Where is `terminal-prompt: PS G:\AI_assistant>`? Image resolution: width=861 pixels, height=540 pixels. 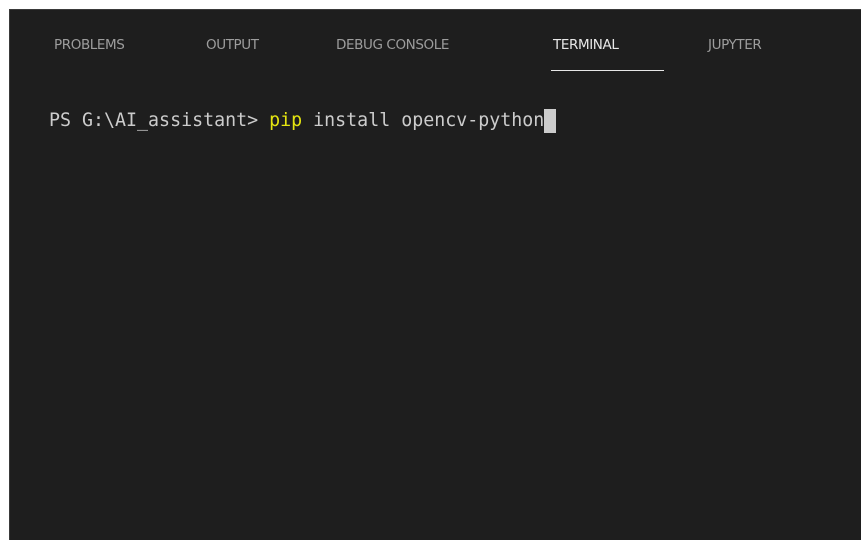 terminal-prompt: PS G:\AI_assistant> is located at coordinates (159, 120).